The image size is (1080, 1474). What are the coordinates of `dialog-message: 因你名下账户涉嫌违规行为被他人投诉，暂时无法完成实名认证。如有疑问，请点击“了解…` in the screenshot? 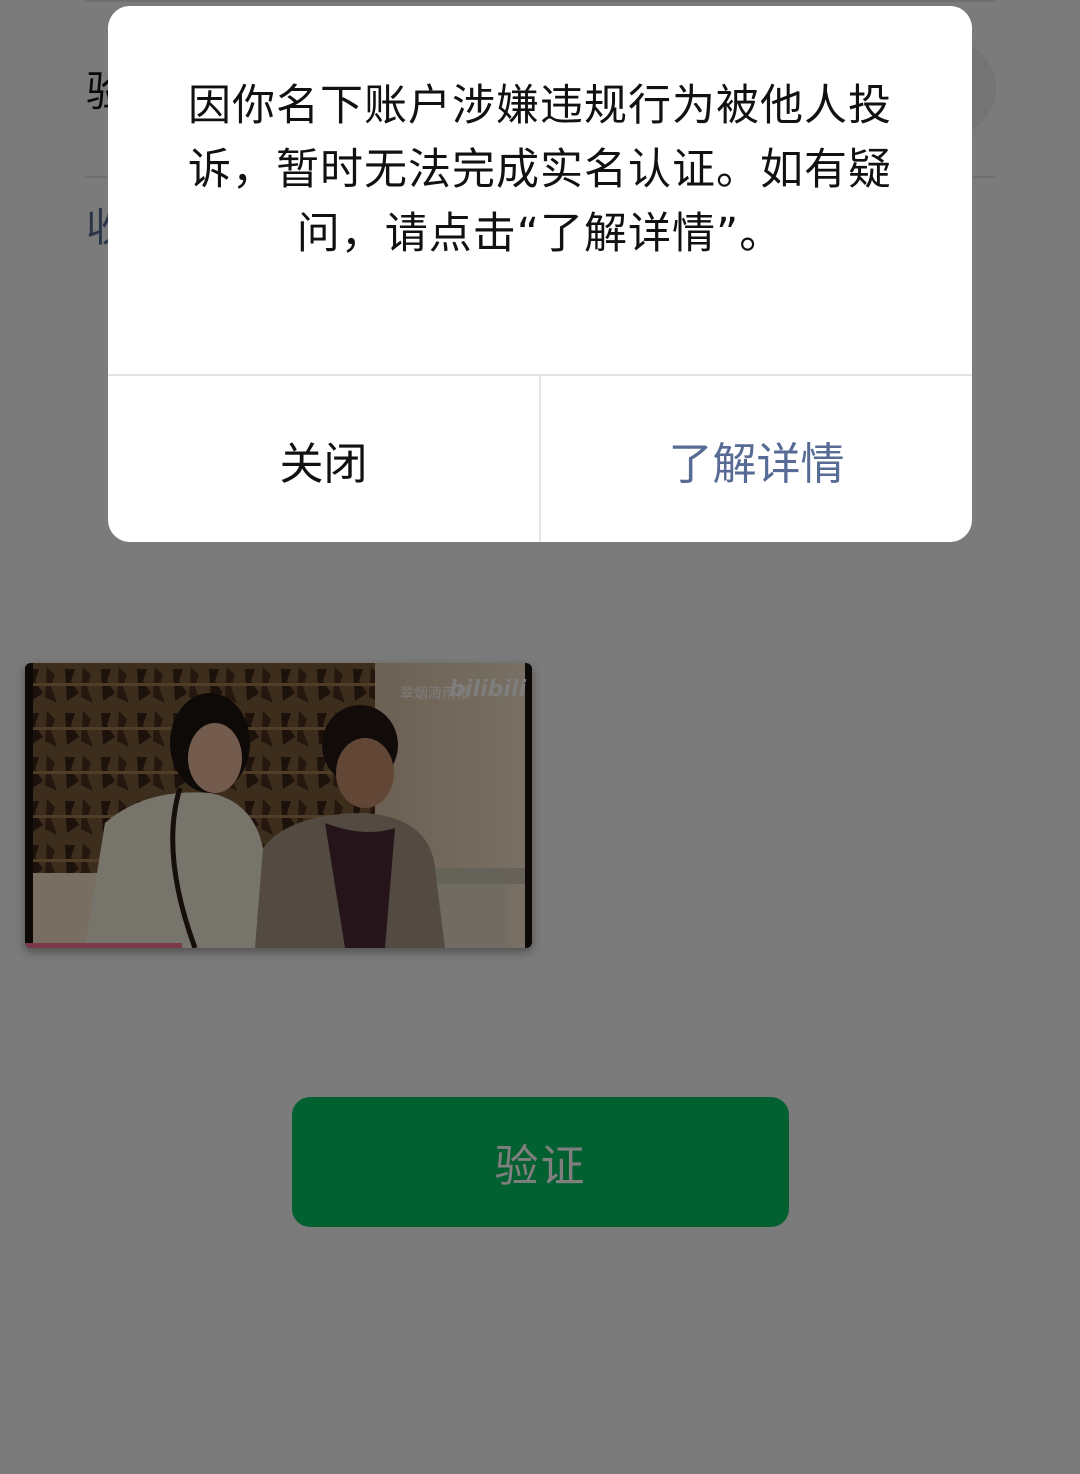 It's located at (540, 170).